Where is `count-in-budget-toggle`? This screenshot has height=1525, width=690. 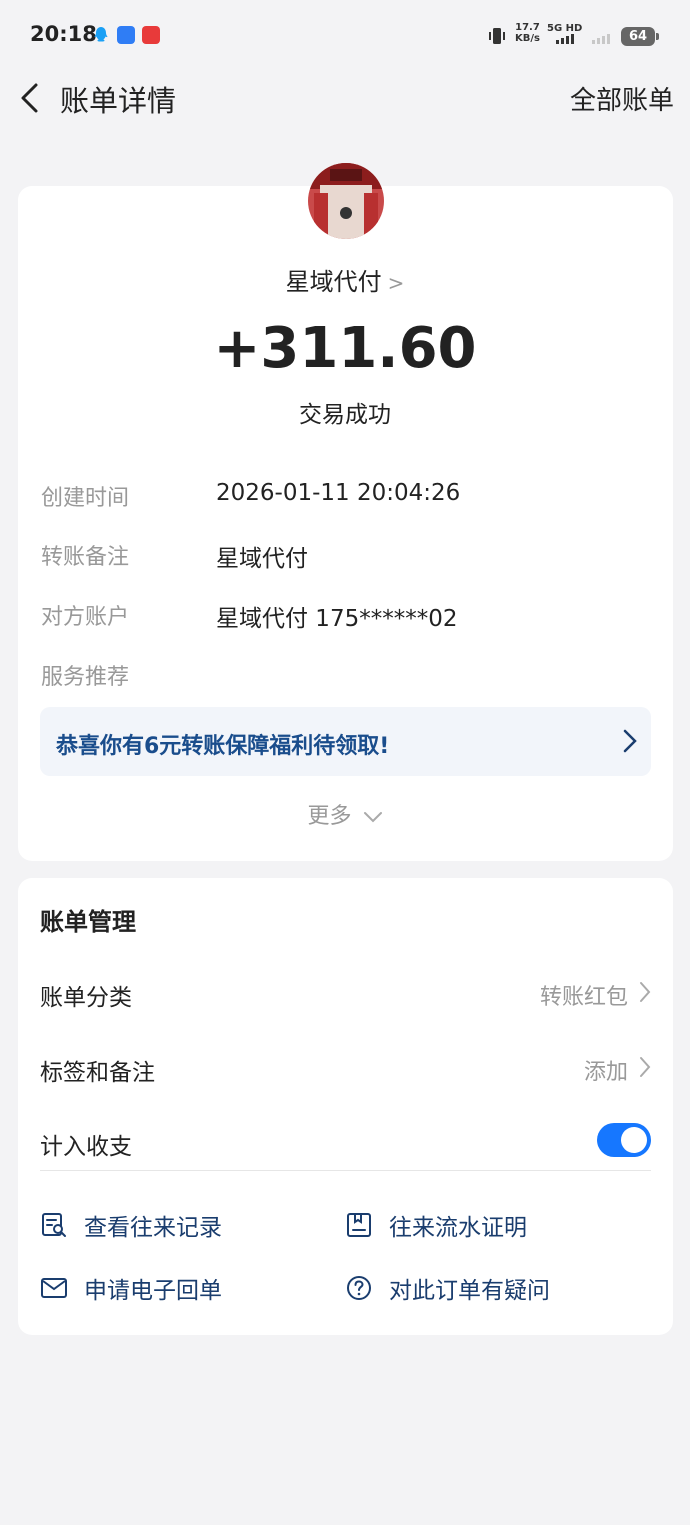
count-in-budget-toggle is located at coordinates (624, 1140).